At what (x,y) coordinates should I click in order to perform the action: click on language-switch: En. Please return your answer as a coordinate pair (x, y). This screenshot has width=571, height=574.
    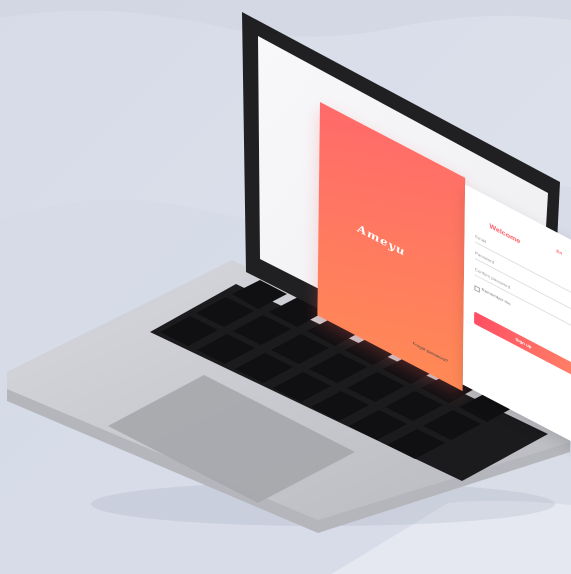
    Looking at the image, I should click on (559, 253).